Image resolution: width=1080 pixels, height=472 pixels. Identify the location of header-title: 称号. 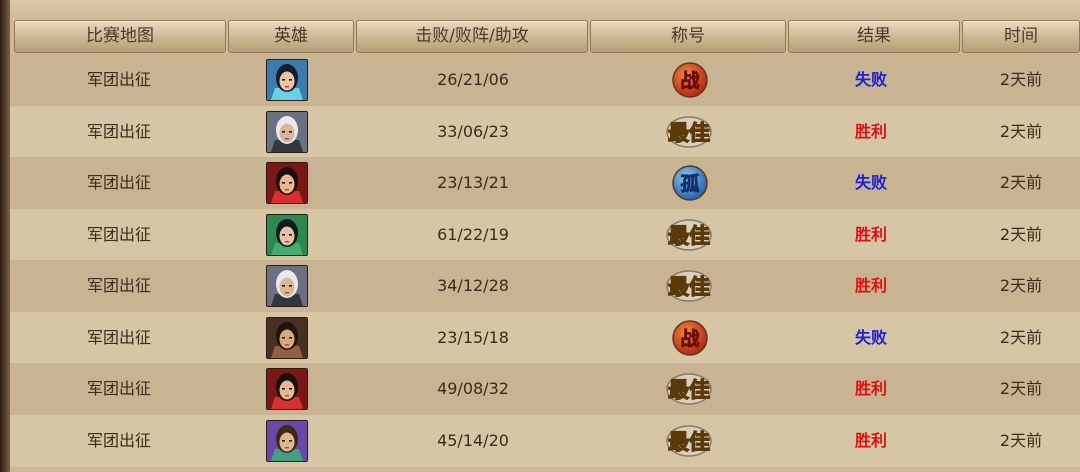
(688, 36).